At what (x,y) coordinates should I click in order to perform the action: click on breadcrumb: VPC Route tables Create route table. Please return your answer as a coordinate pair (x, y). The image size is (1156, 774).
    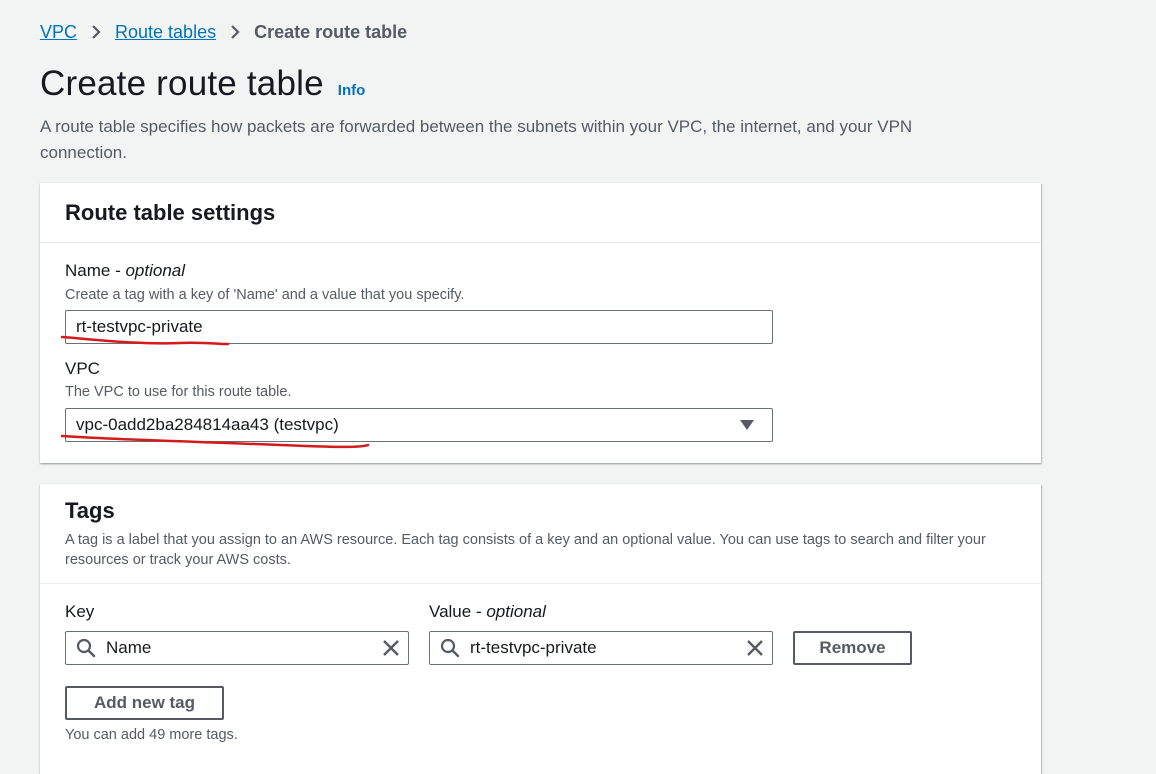
    Looking at the image, I should click on (223, 32).